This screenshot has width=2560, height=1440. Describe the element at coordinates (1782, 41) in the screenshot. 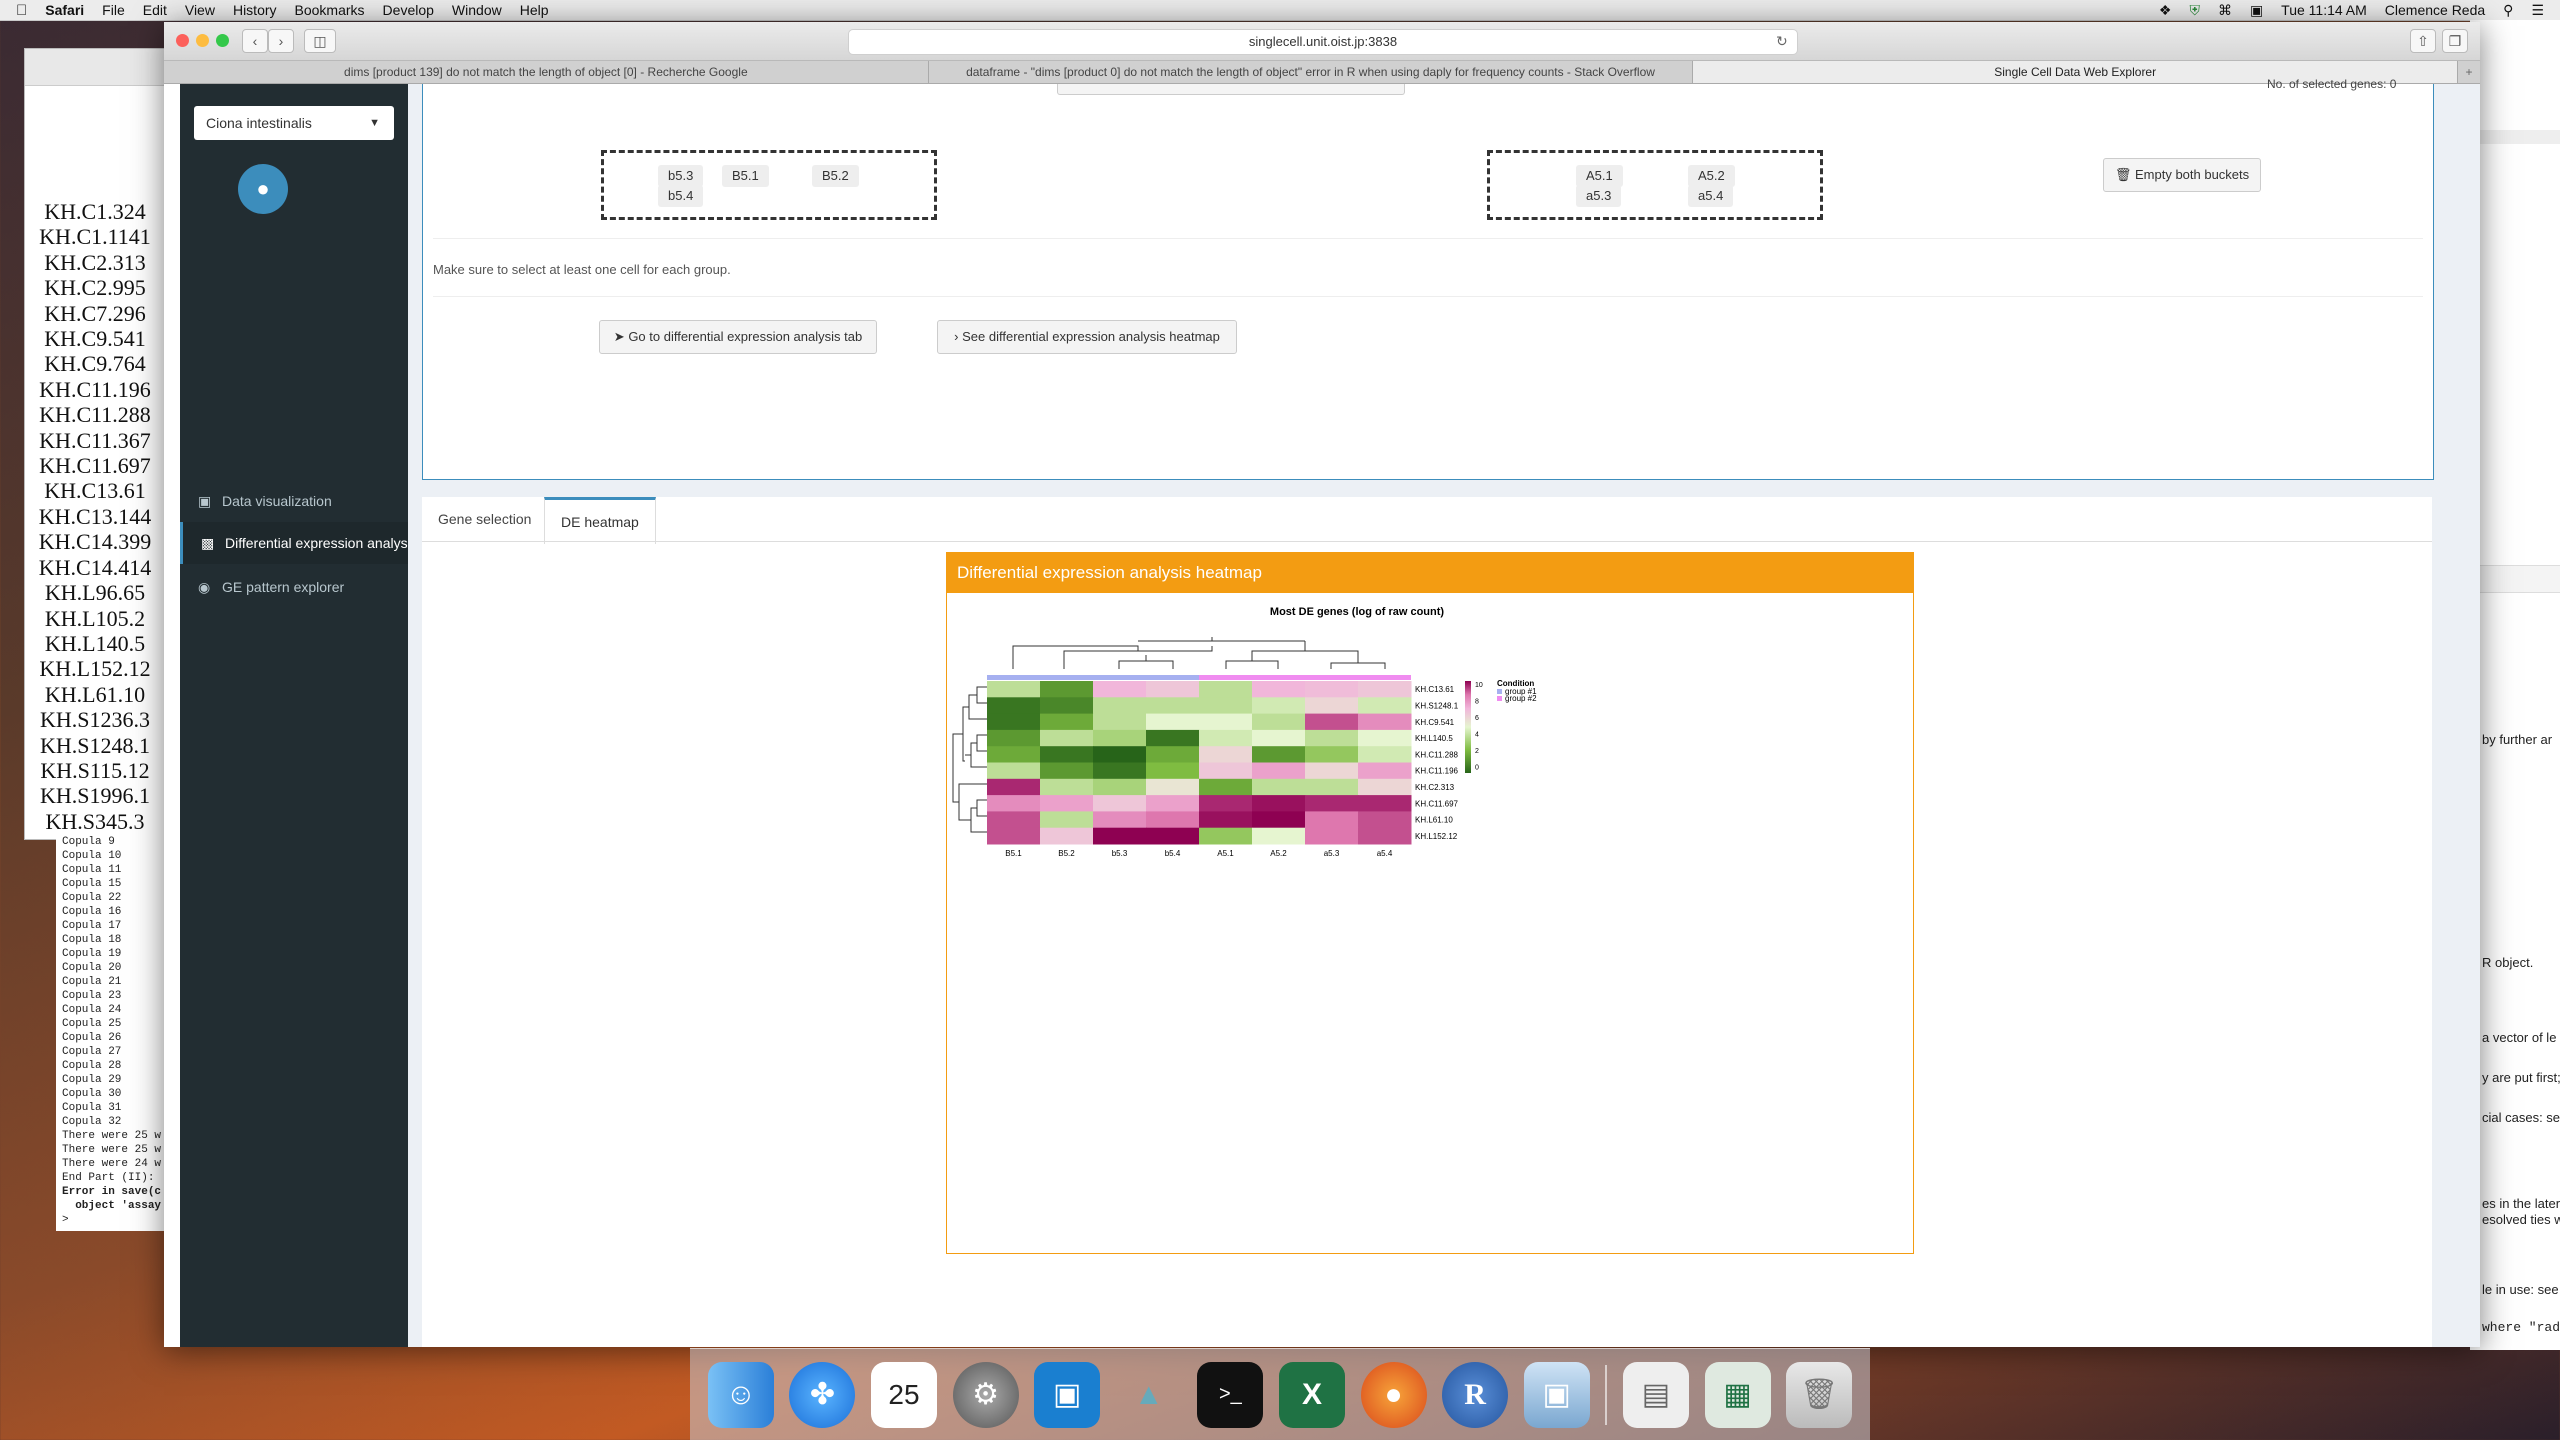

I see `reload-icon: ↻` at that location.